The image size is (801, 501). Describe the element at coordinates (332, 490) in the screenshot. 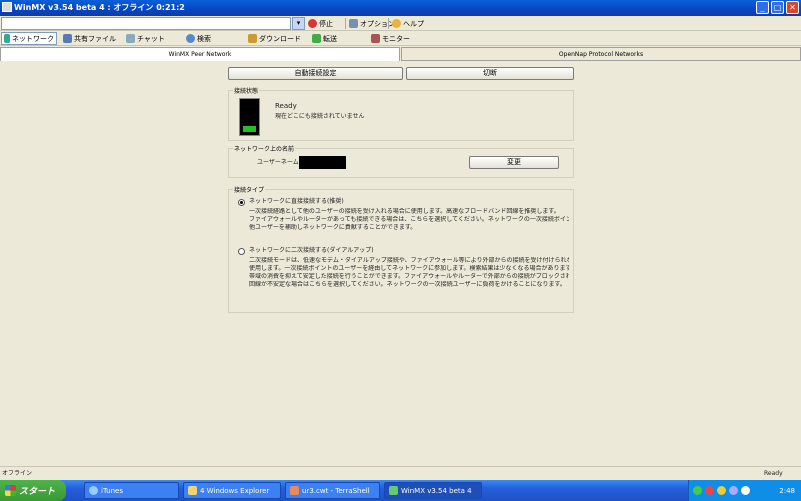

I see `taskbar-item: ur3.cwt - TerraShell` at that location.